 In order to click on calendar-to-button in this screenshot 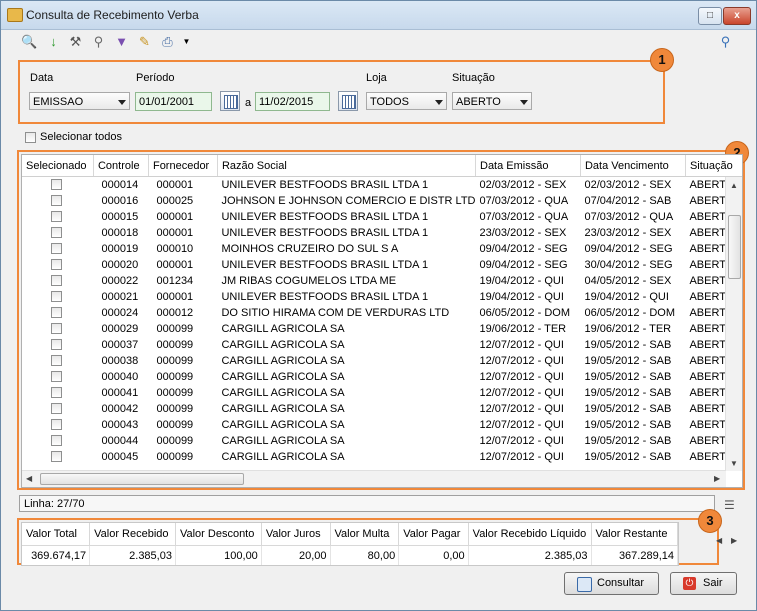, I will do `click(348, 101)`.